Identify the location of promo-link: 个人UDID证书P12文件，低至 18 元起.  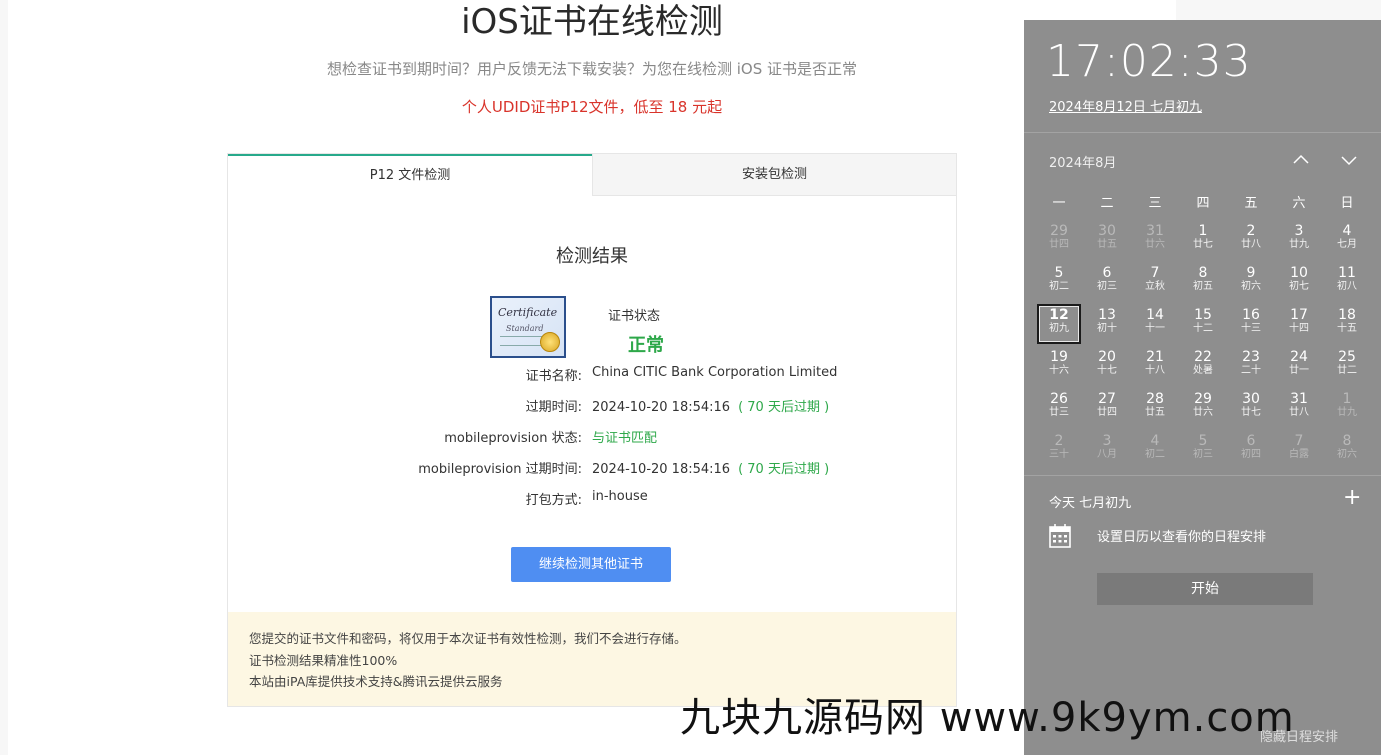
(592, 106).